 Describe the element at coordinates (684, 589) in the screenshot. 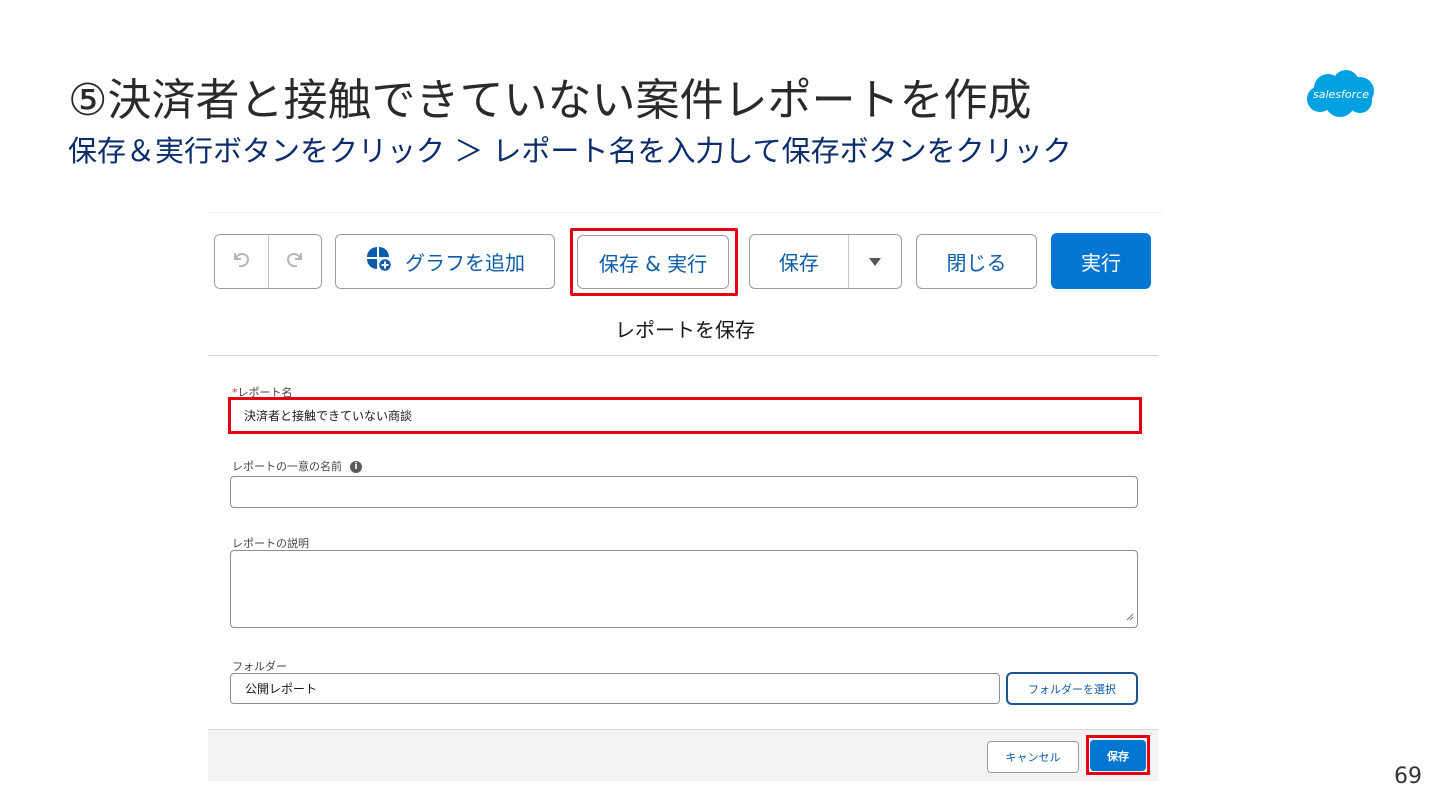

I see `description-textarea` at that location.